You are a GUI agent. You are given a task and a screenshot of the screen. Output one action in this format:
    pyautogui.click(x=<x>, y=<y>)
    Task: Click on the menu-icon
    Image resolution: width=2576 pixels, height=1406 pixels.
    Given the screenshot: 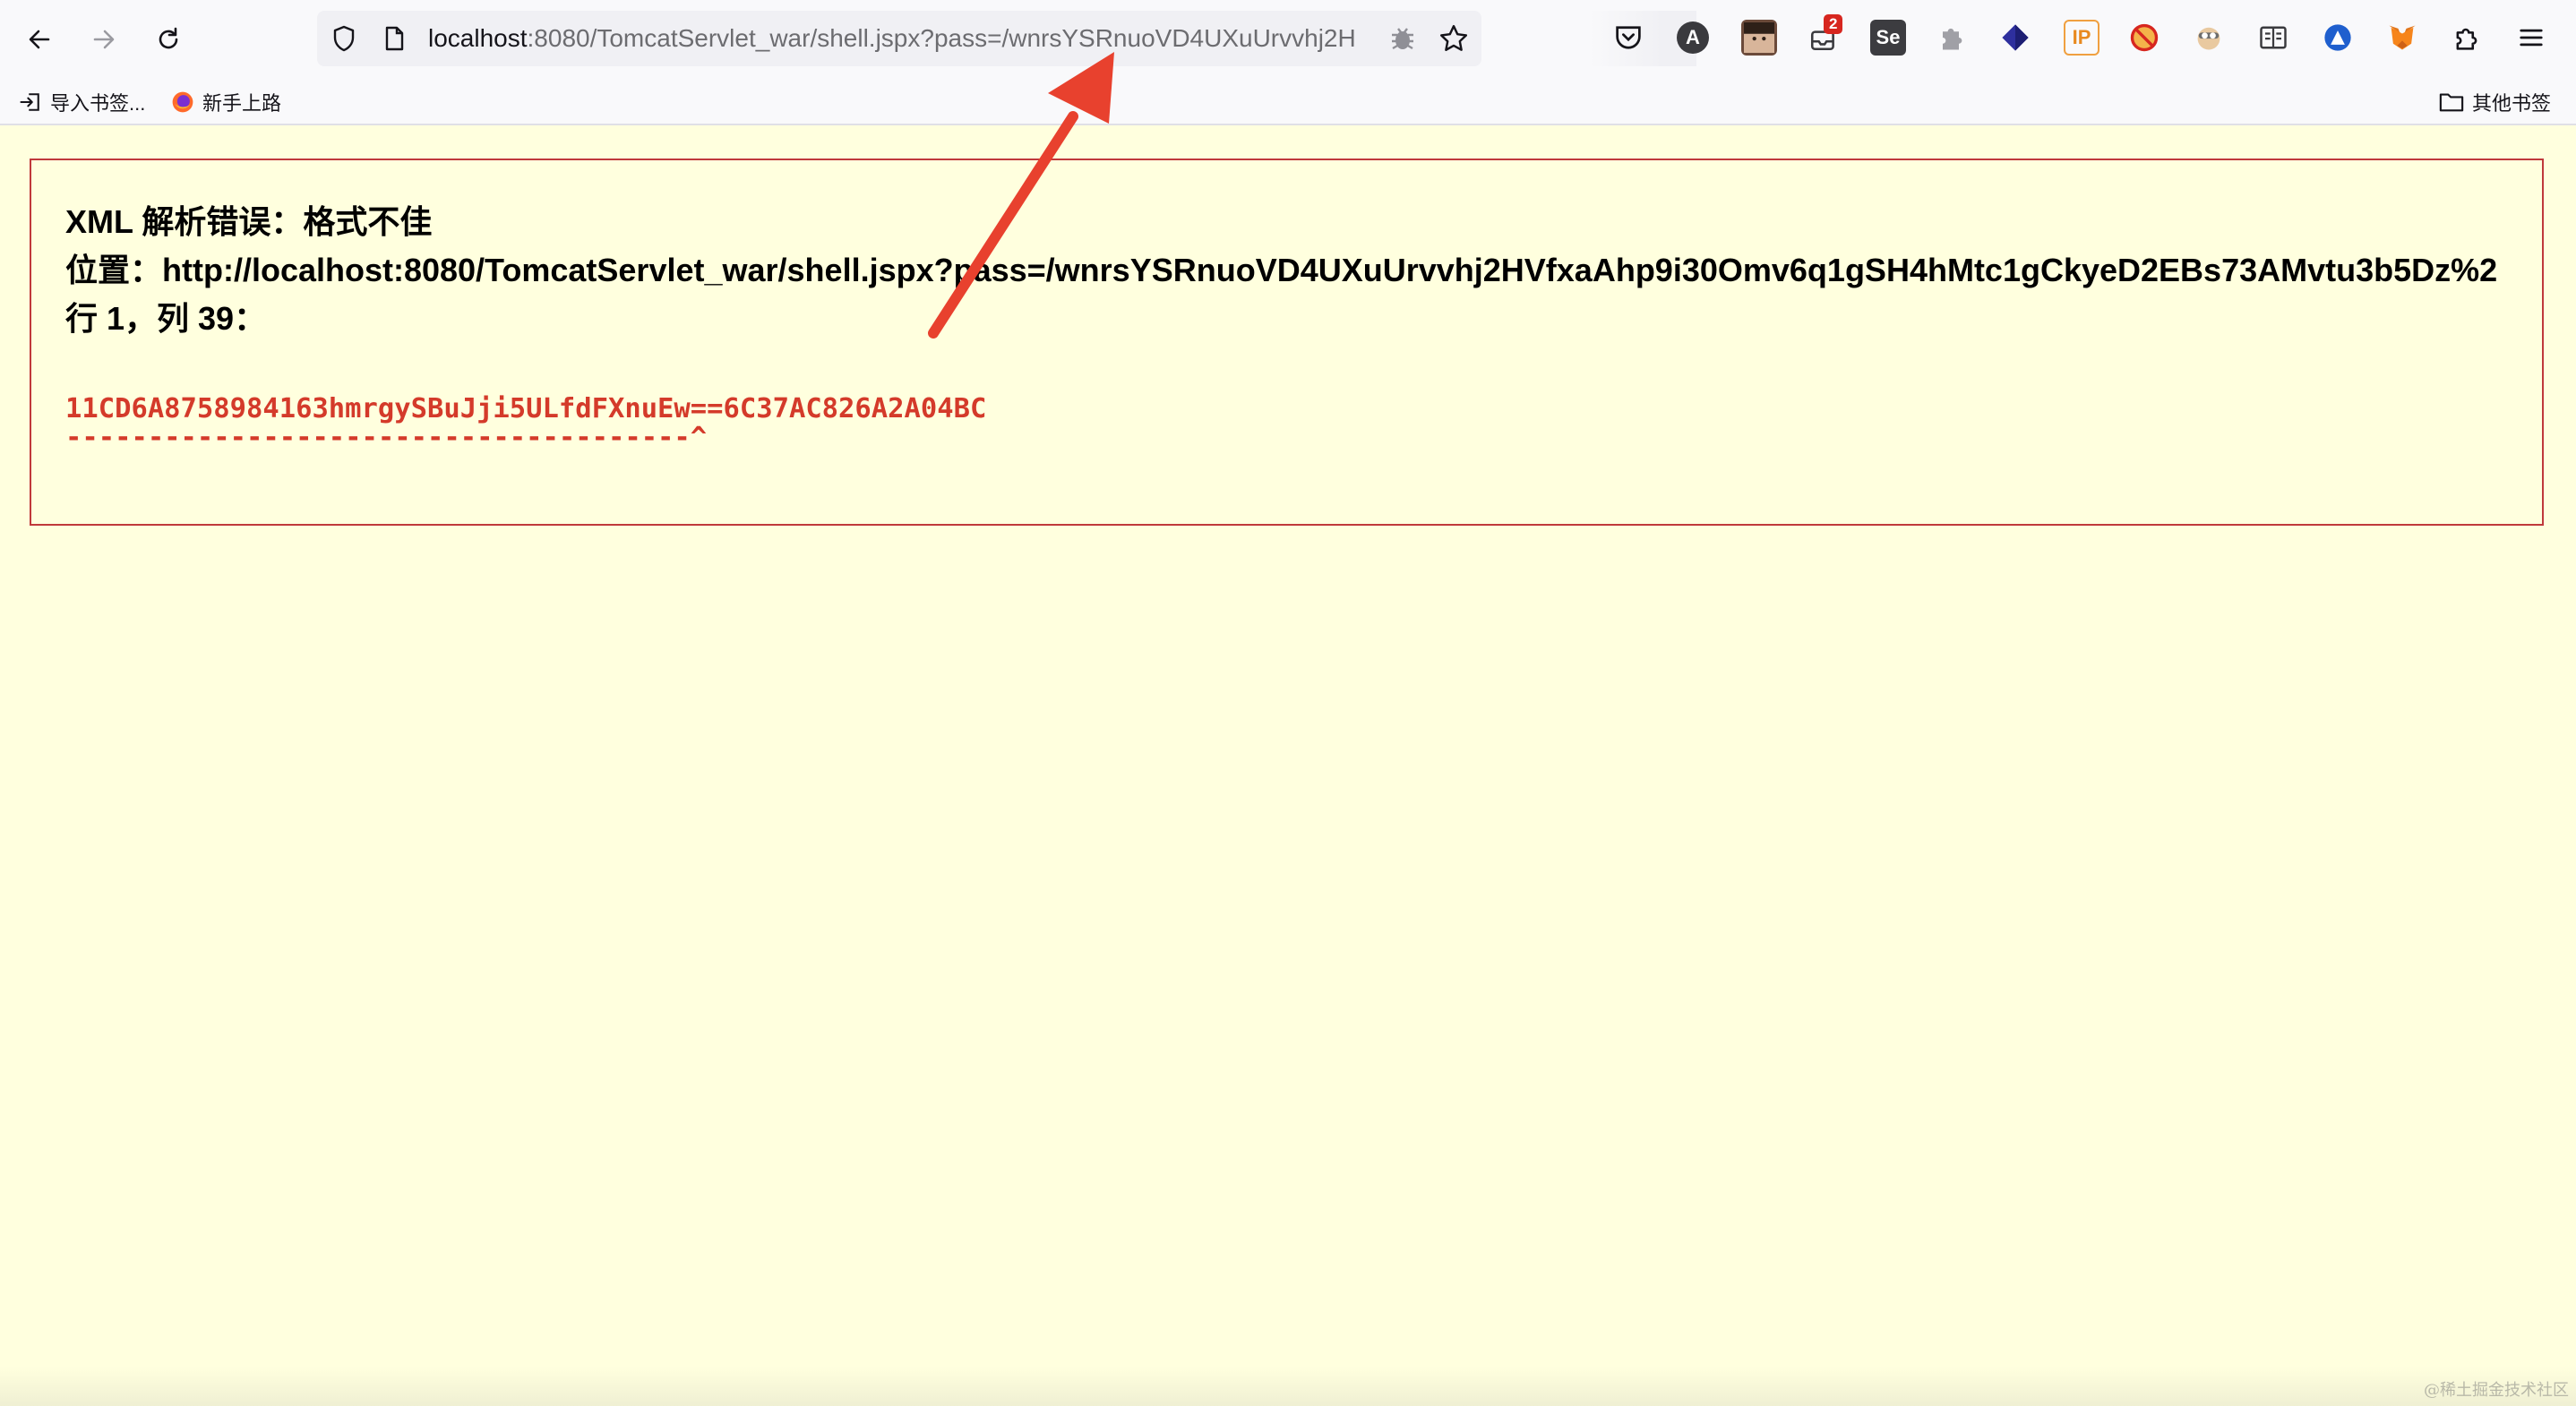 What is the action you would take?
    pyautogui.click(x=2531, y=39)
    